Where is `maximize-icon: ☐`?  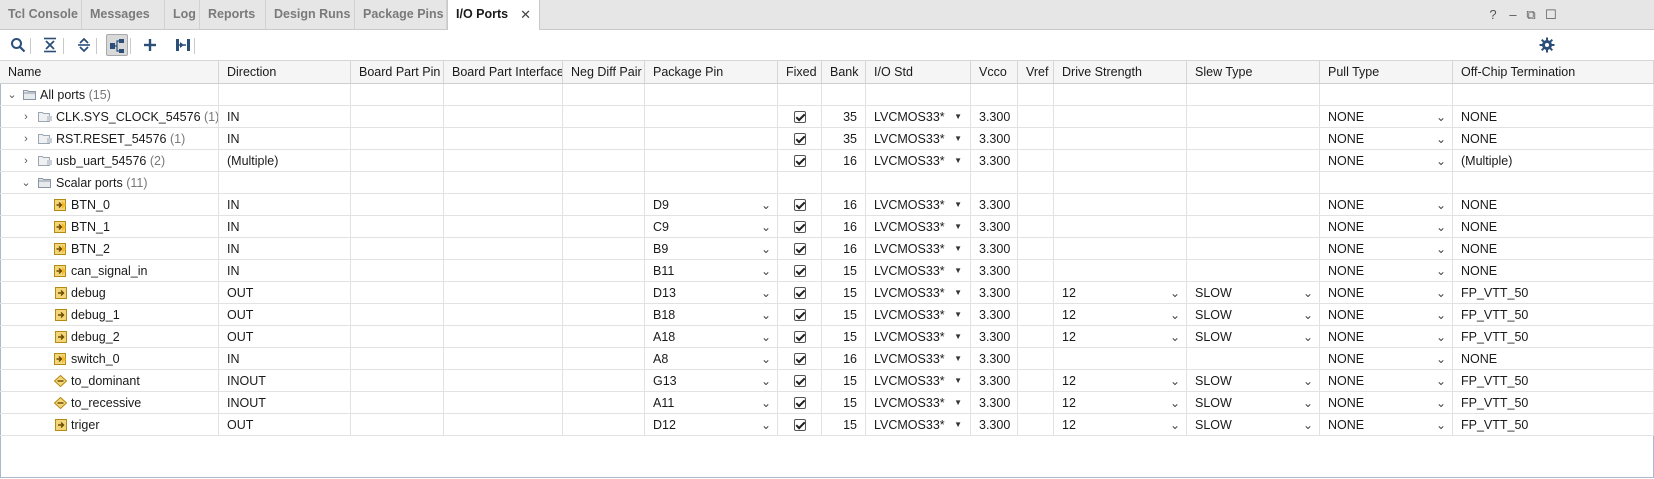 maximize-icon: ☐ is located at coordinates (1551, 14).